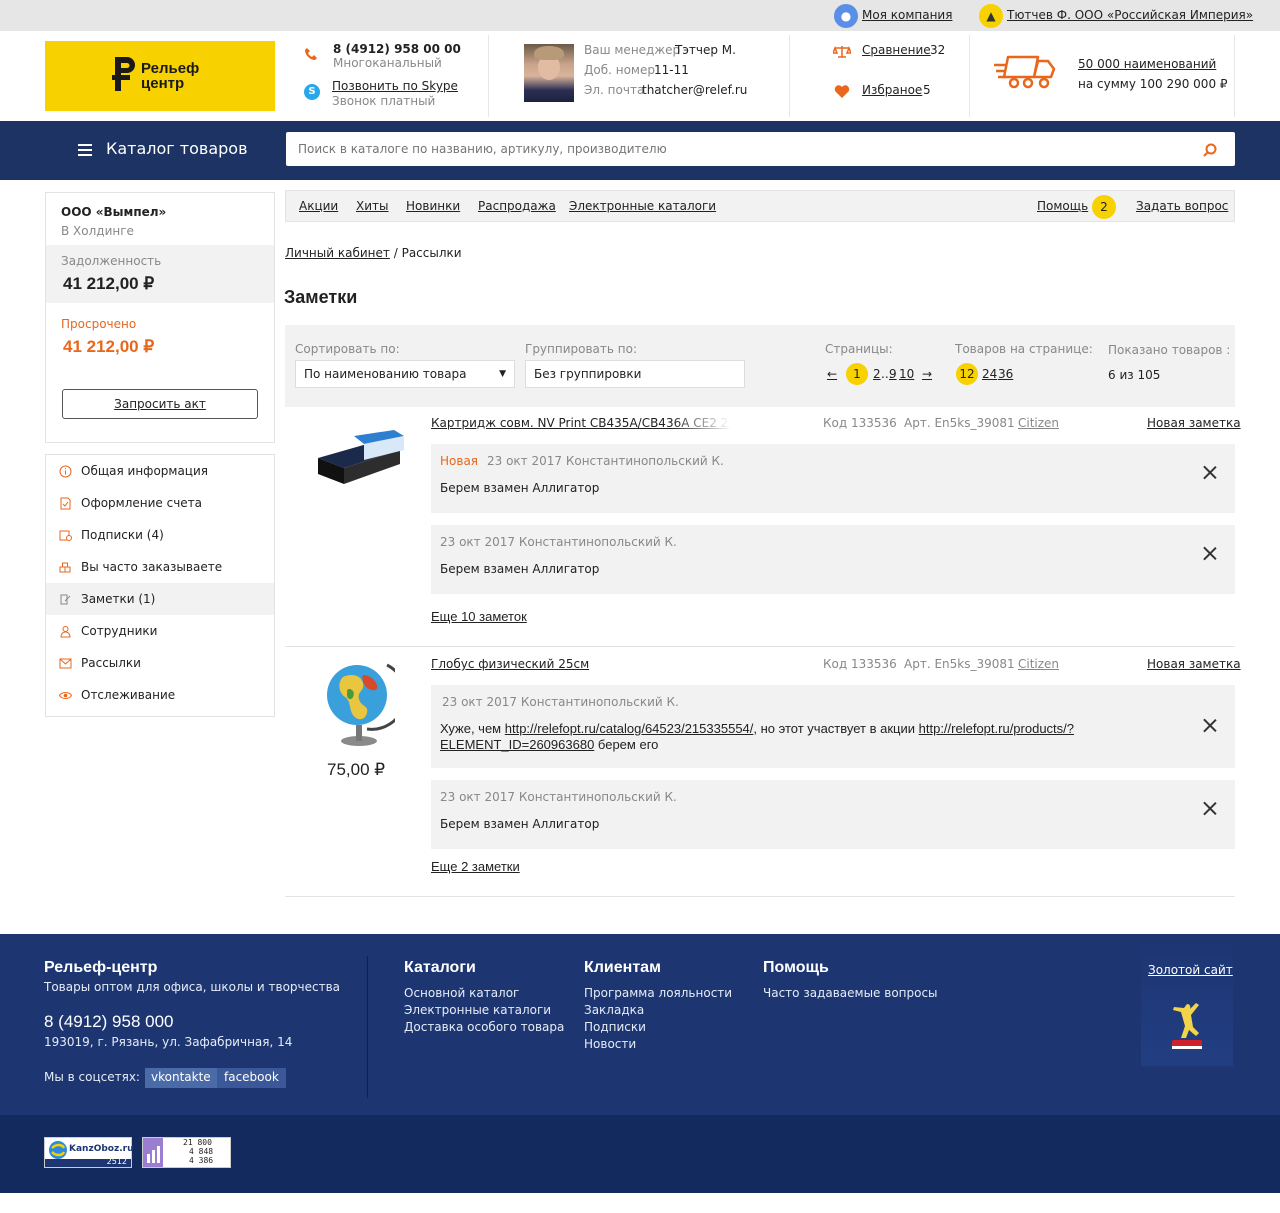  I want to click on breadcrumb-root: Личный кабинет, so click(337, 253).